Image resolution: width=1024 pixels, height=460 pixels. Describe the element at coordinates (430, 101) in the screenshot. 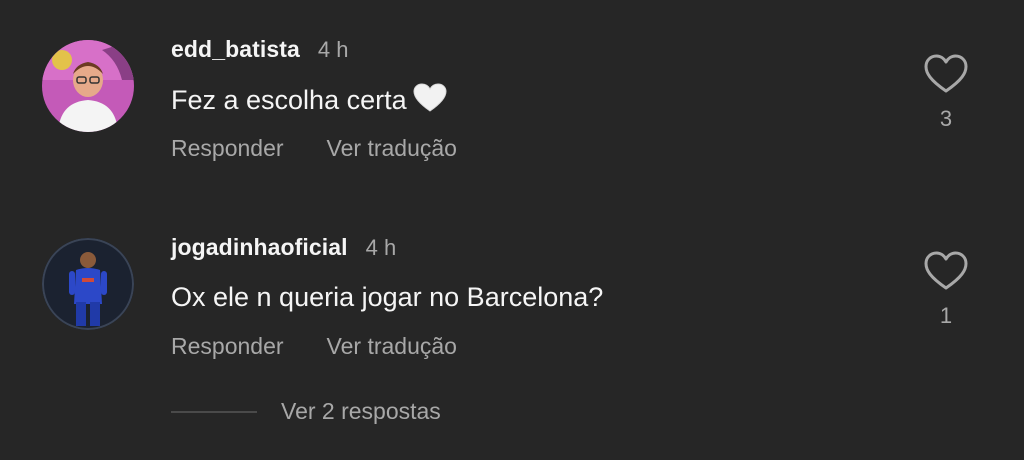

I see `white-heart-icon` at that location.